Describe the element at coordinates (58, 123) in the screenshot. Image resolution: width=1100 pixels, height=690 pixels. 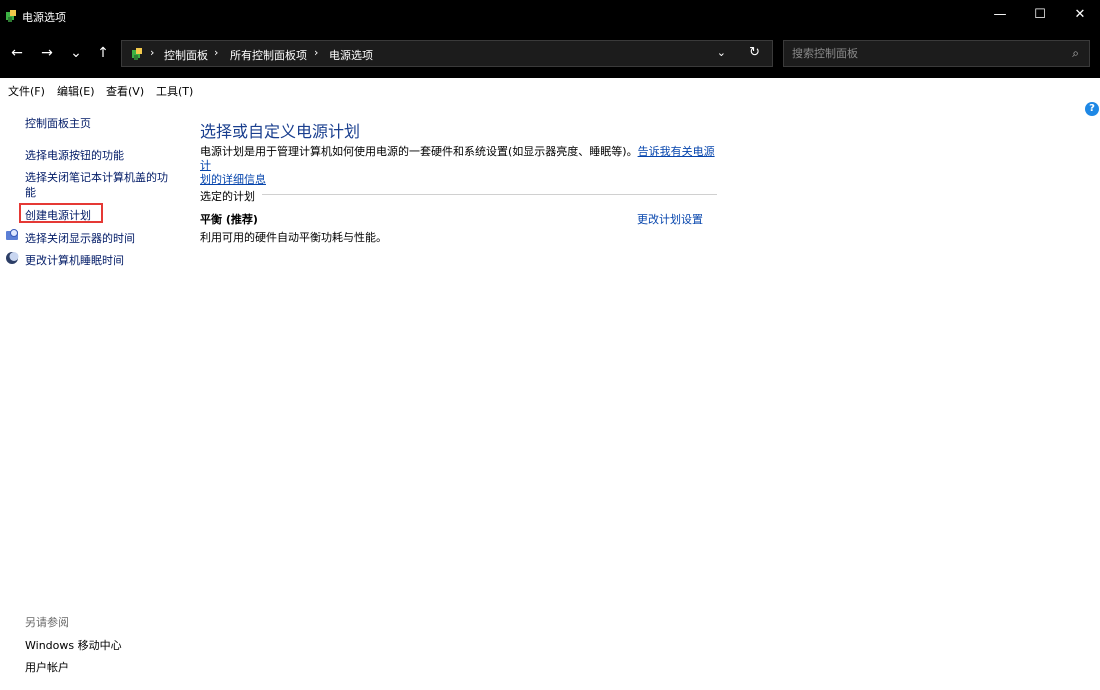
I see `sidebar-control-panel-home: 控制面板主页` at that location.